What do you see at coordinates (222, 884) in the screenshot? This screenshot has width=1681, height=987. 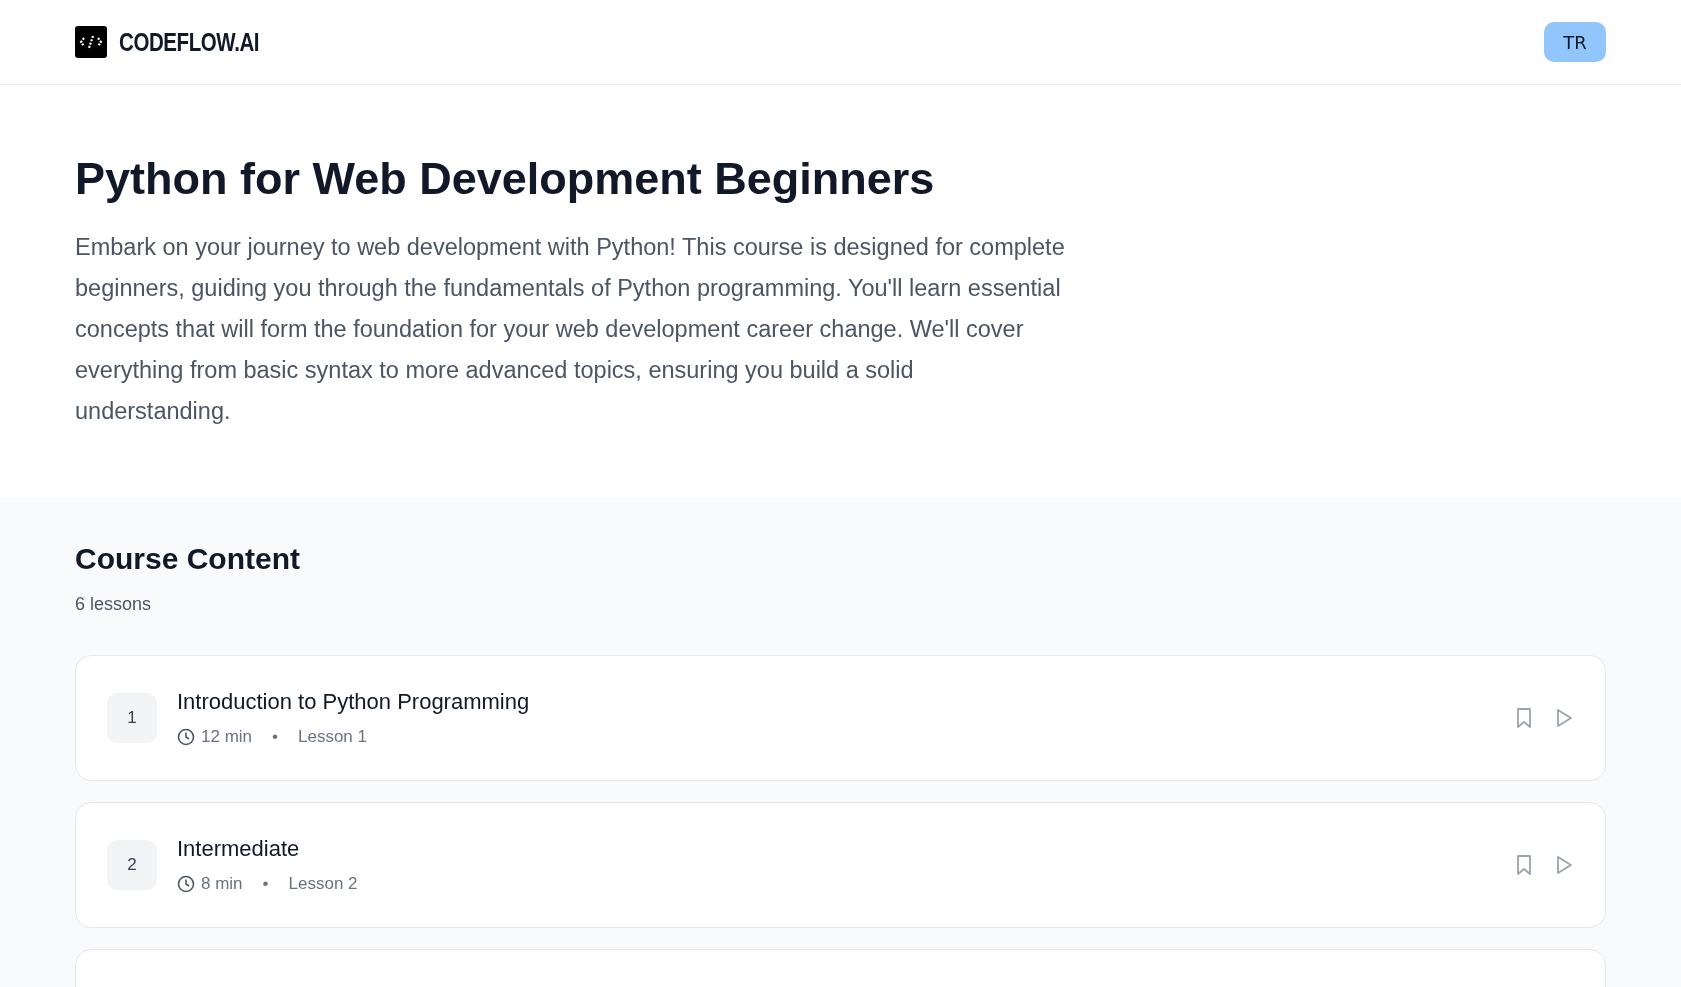 I see `lesson-duration: 8 min` at bounding box center [222, 884].